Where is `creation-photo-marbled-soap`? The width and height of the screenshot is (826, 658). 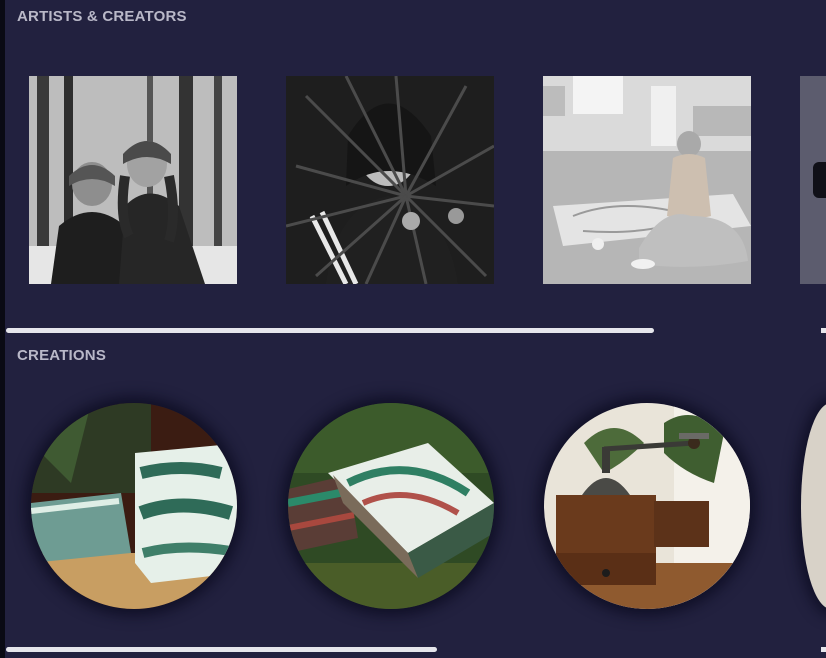
creation-photo-marbled-soap is located at coordinates (391, 506).